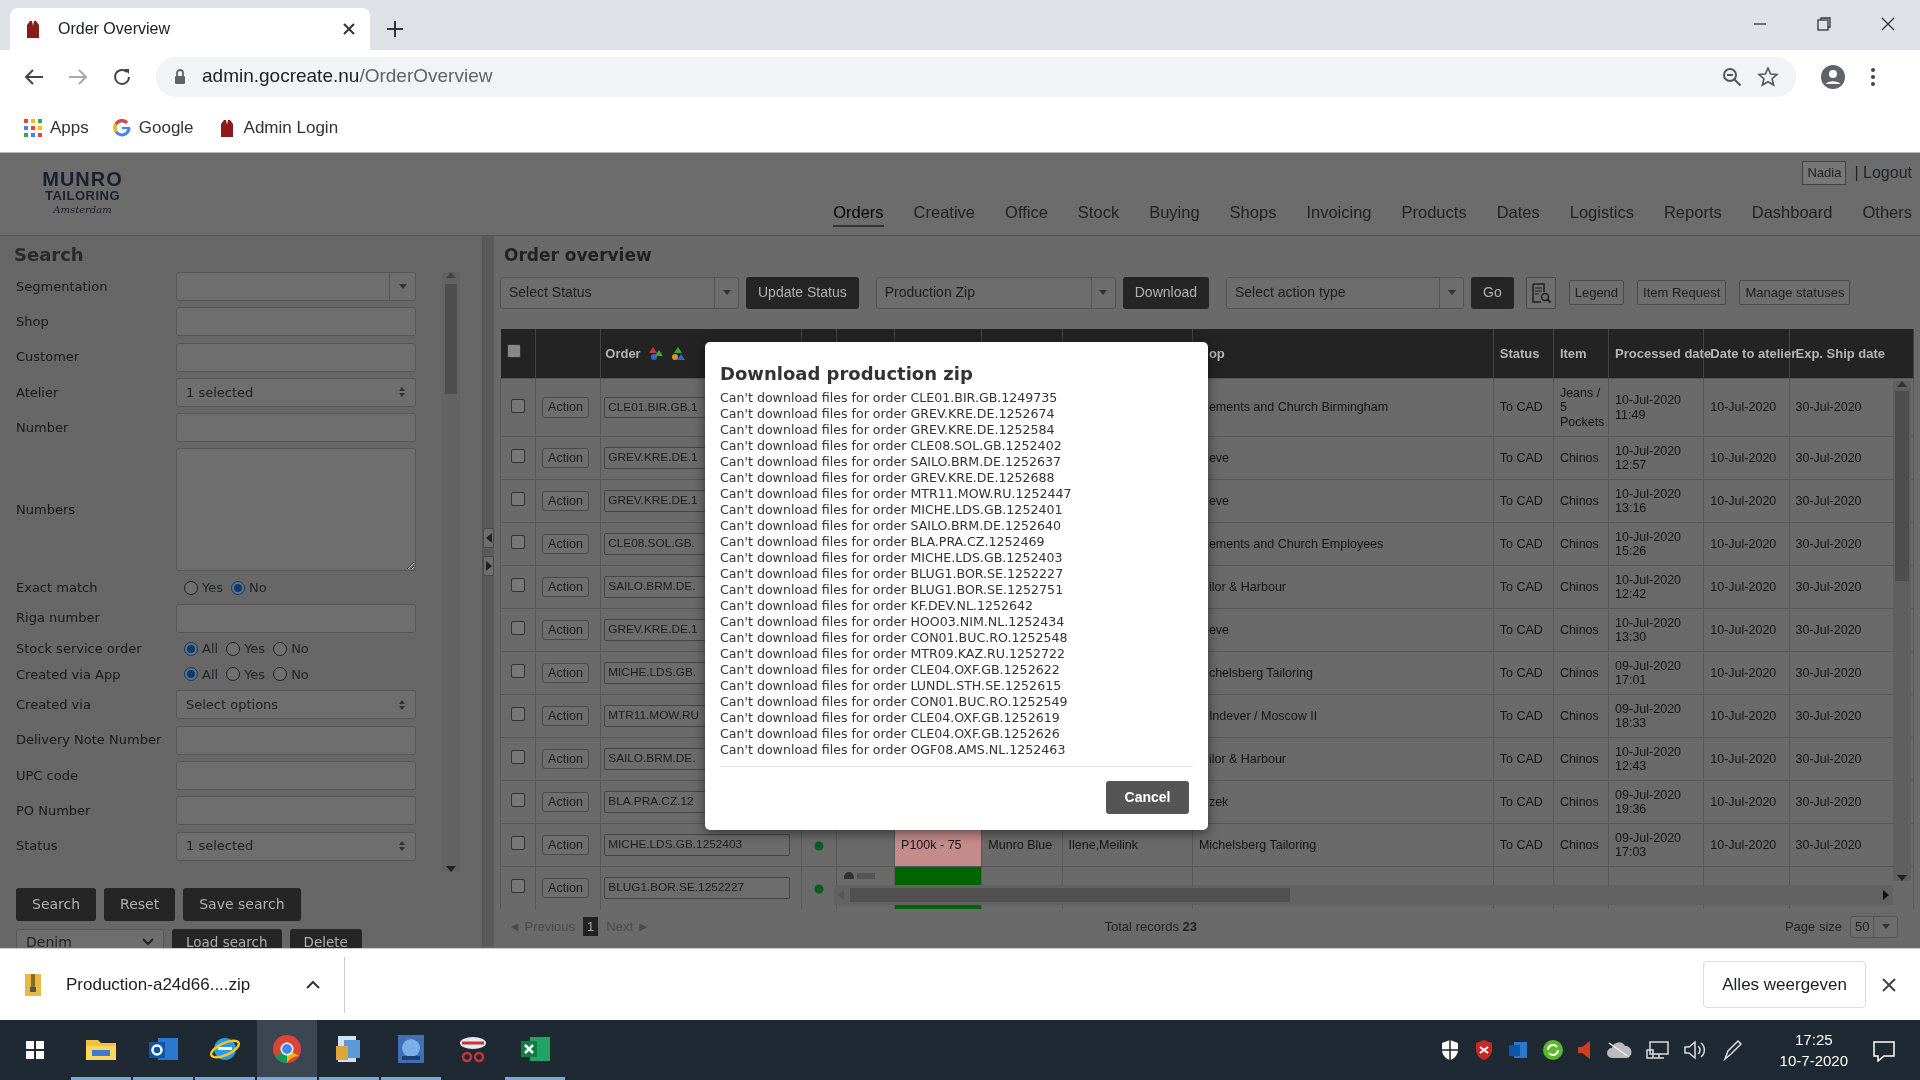  I want to click on table-cell: Indever / Moscow II, so click(1263, 715).